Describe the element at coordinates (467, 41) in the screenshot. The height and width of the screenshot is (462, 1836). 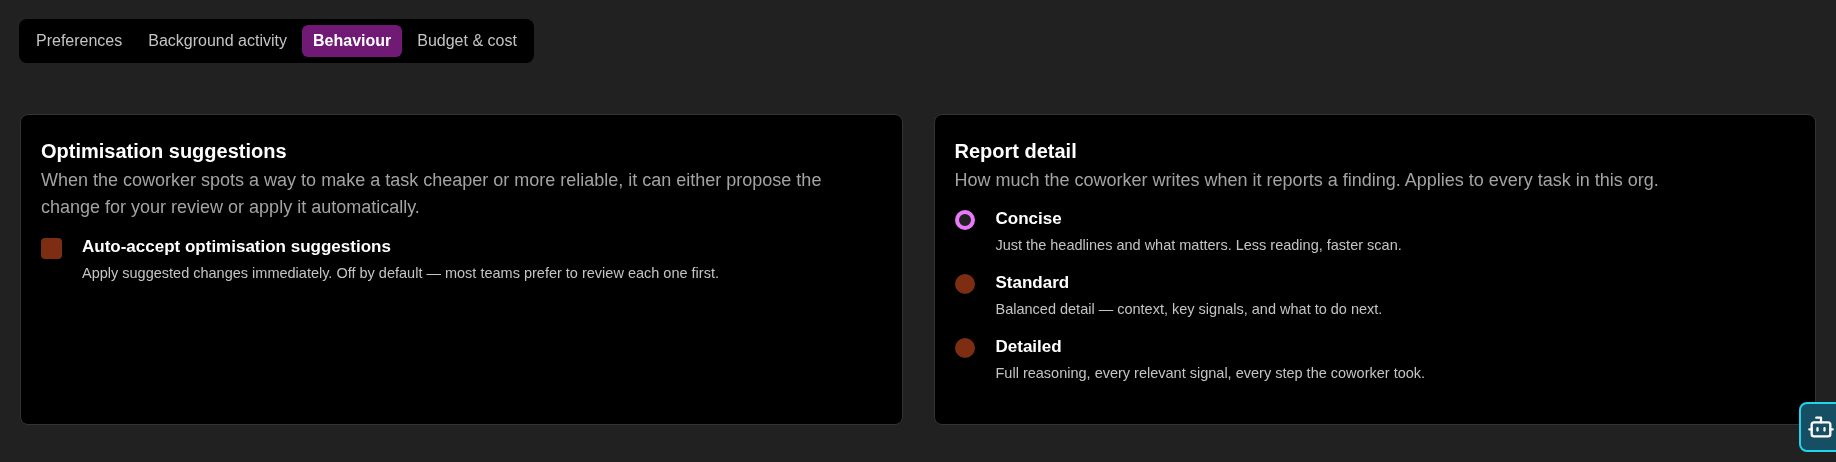
I see `tab: Budget & cost` at that location.